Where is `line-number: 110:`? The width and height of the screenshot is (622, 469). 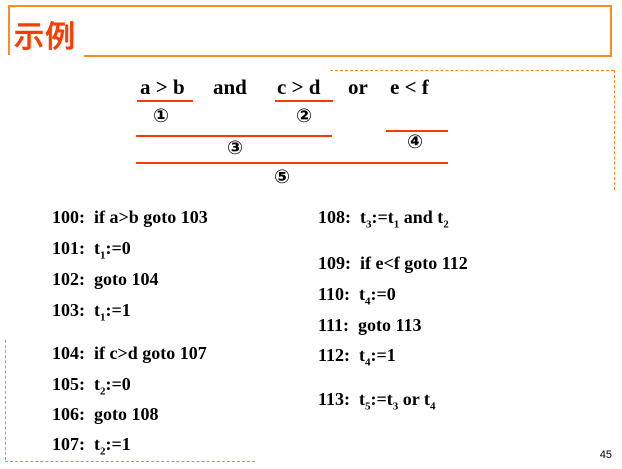 line-number: 110: is located at coordinates (334, 294).